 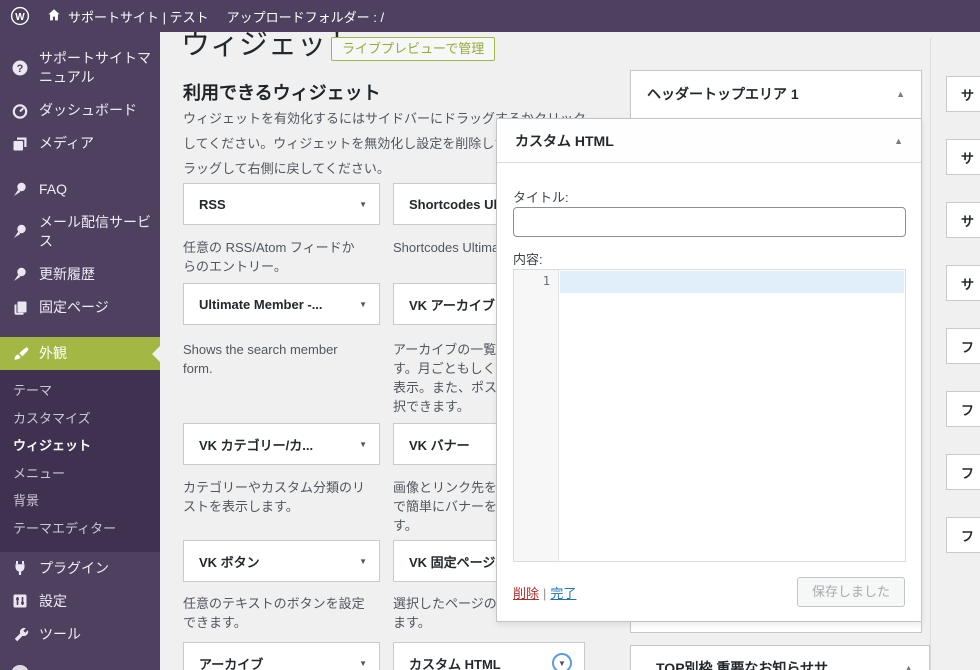 I want to click on appearance-submenu: テーマ カスタマイズ ウィジェット メニュー 背景 テーマエディター, so click(x=80, y=461).